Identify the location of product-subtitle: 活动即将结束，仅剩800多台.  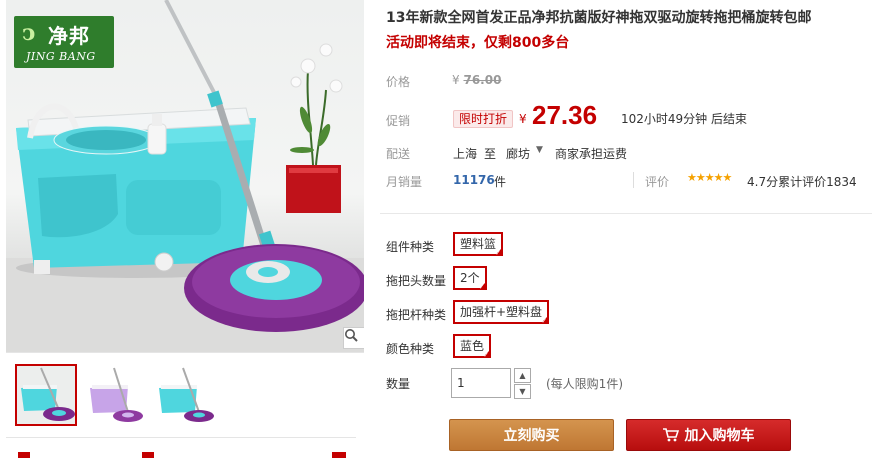
(478, 43).